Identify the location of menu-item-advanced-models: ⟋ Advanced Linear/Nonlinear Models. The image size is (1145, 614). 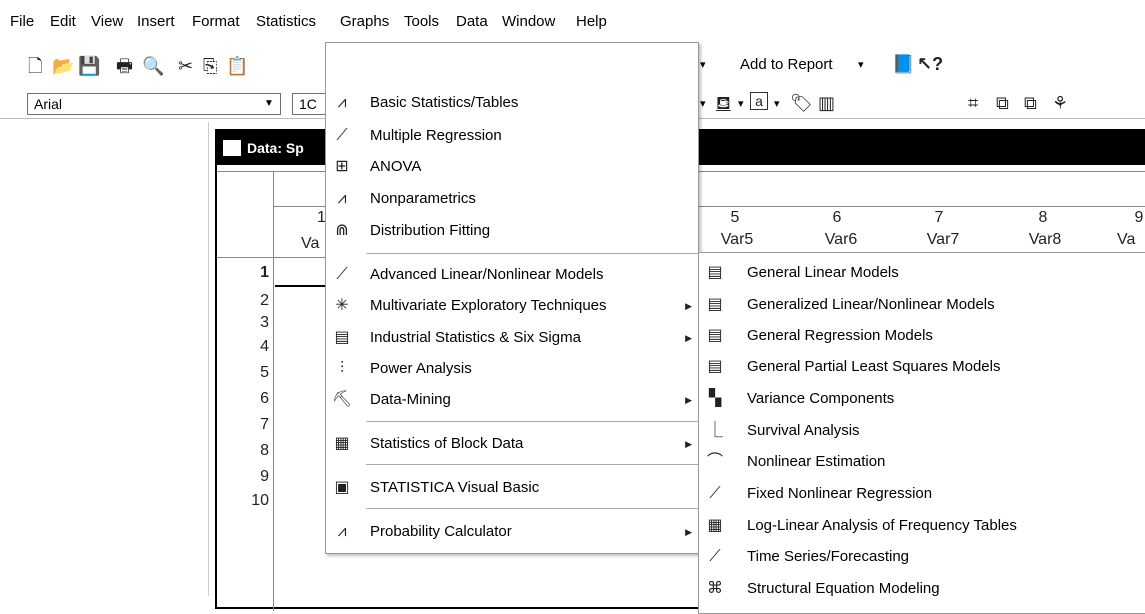
(512, 275).